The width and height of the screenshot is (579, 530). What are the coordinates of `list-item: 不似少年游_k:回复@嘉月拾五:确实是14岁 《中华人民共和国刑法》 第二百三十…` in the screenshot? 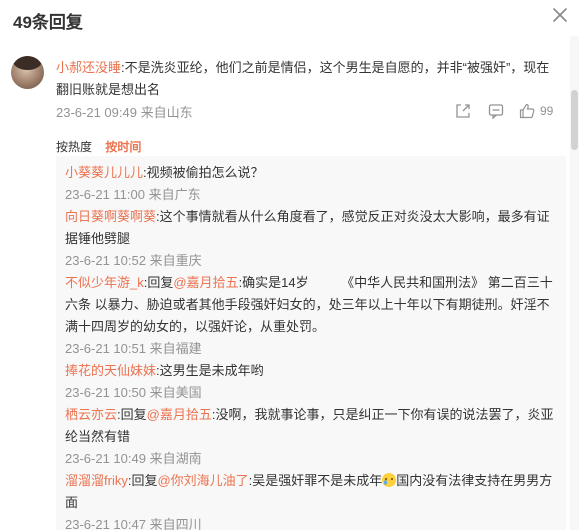 It's located at (310, 316).